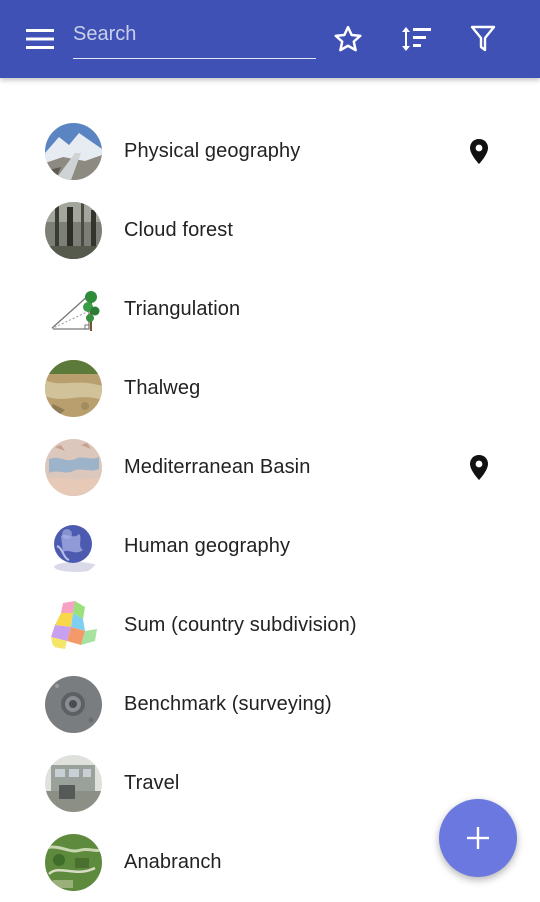  I want to click on list-item: Benchmark (surveying), so click(270, 704).